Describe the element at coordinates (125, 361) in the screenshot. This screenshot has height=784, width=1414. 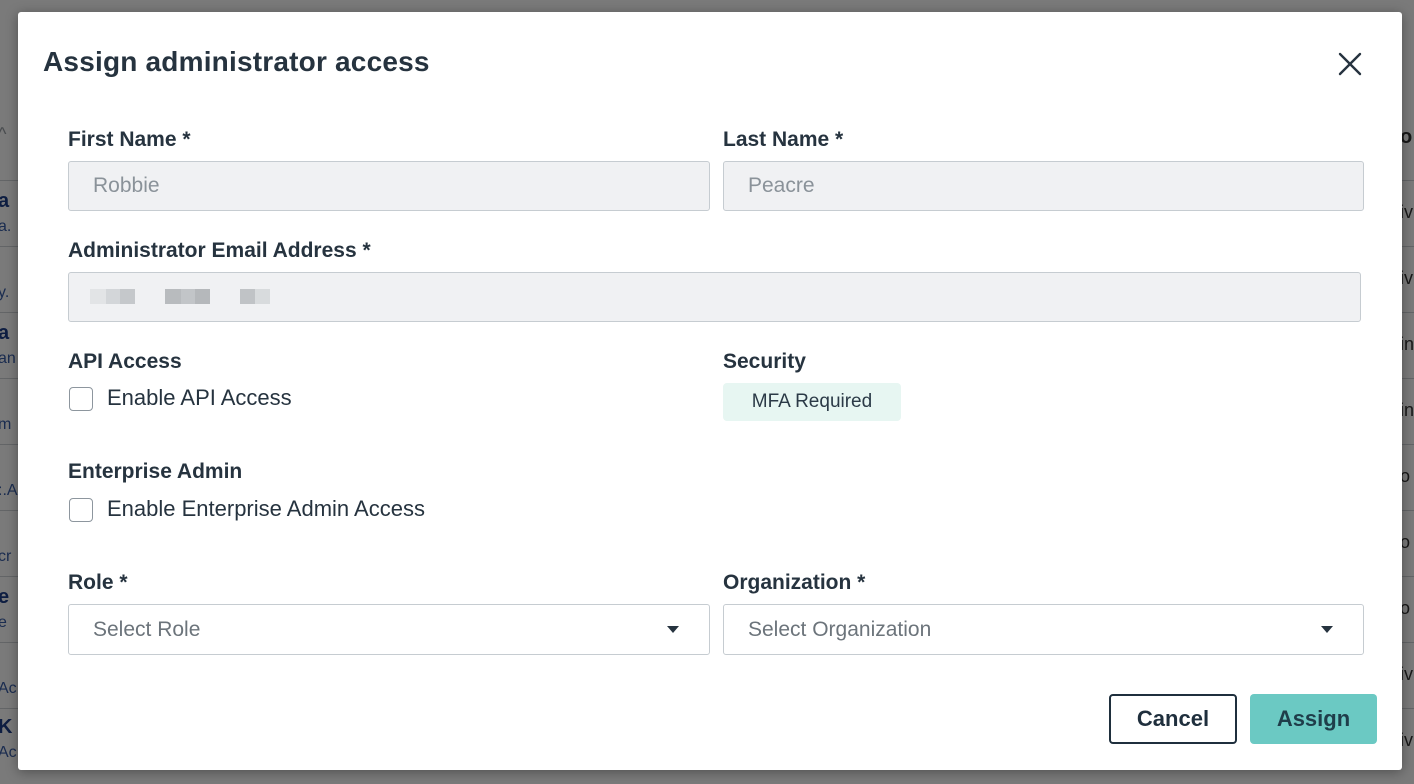
I see `api-access-label: API Access` at that location.